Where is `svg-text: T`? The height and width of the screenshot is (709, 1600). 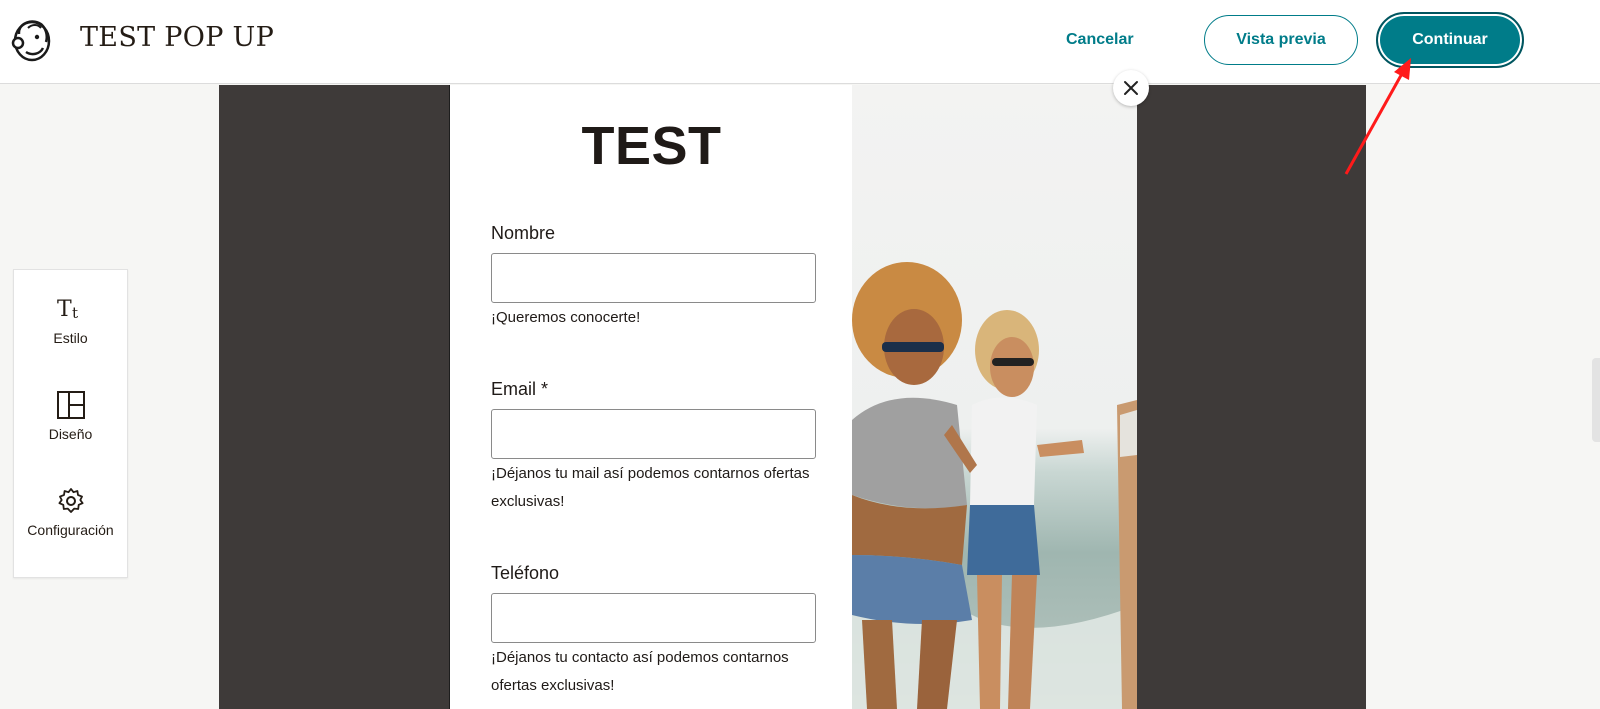
svg-text: T is located at coordinates (64, 309).